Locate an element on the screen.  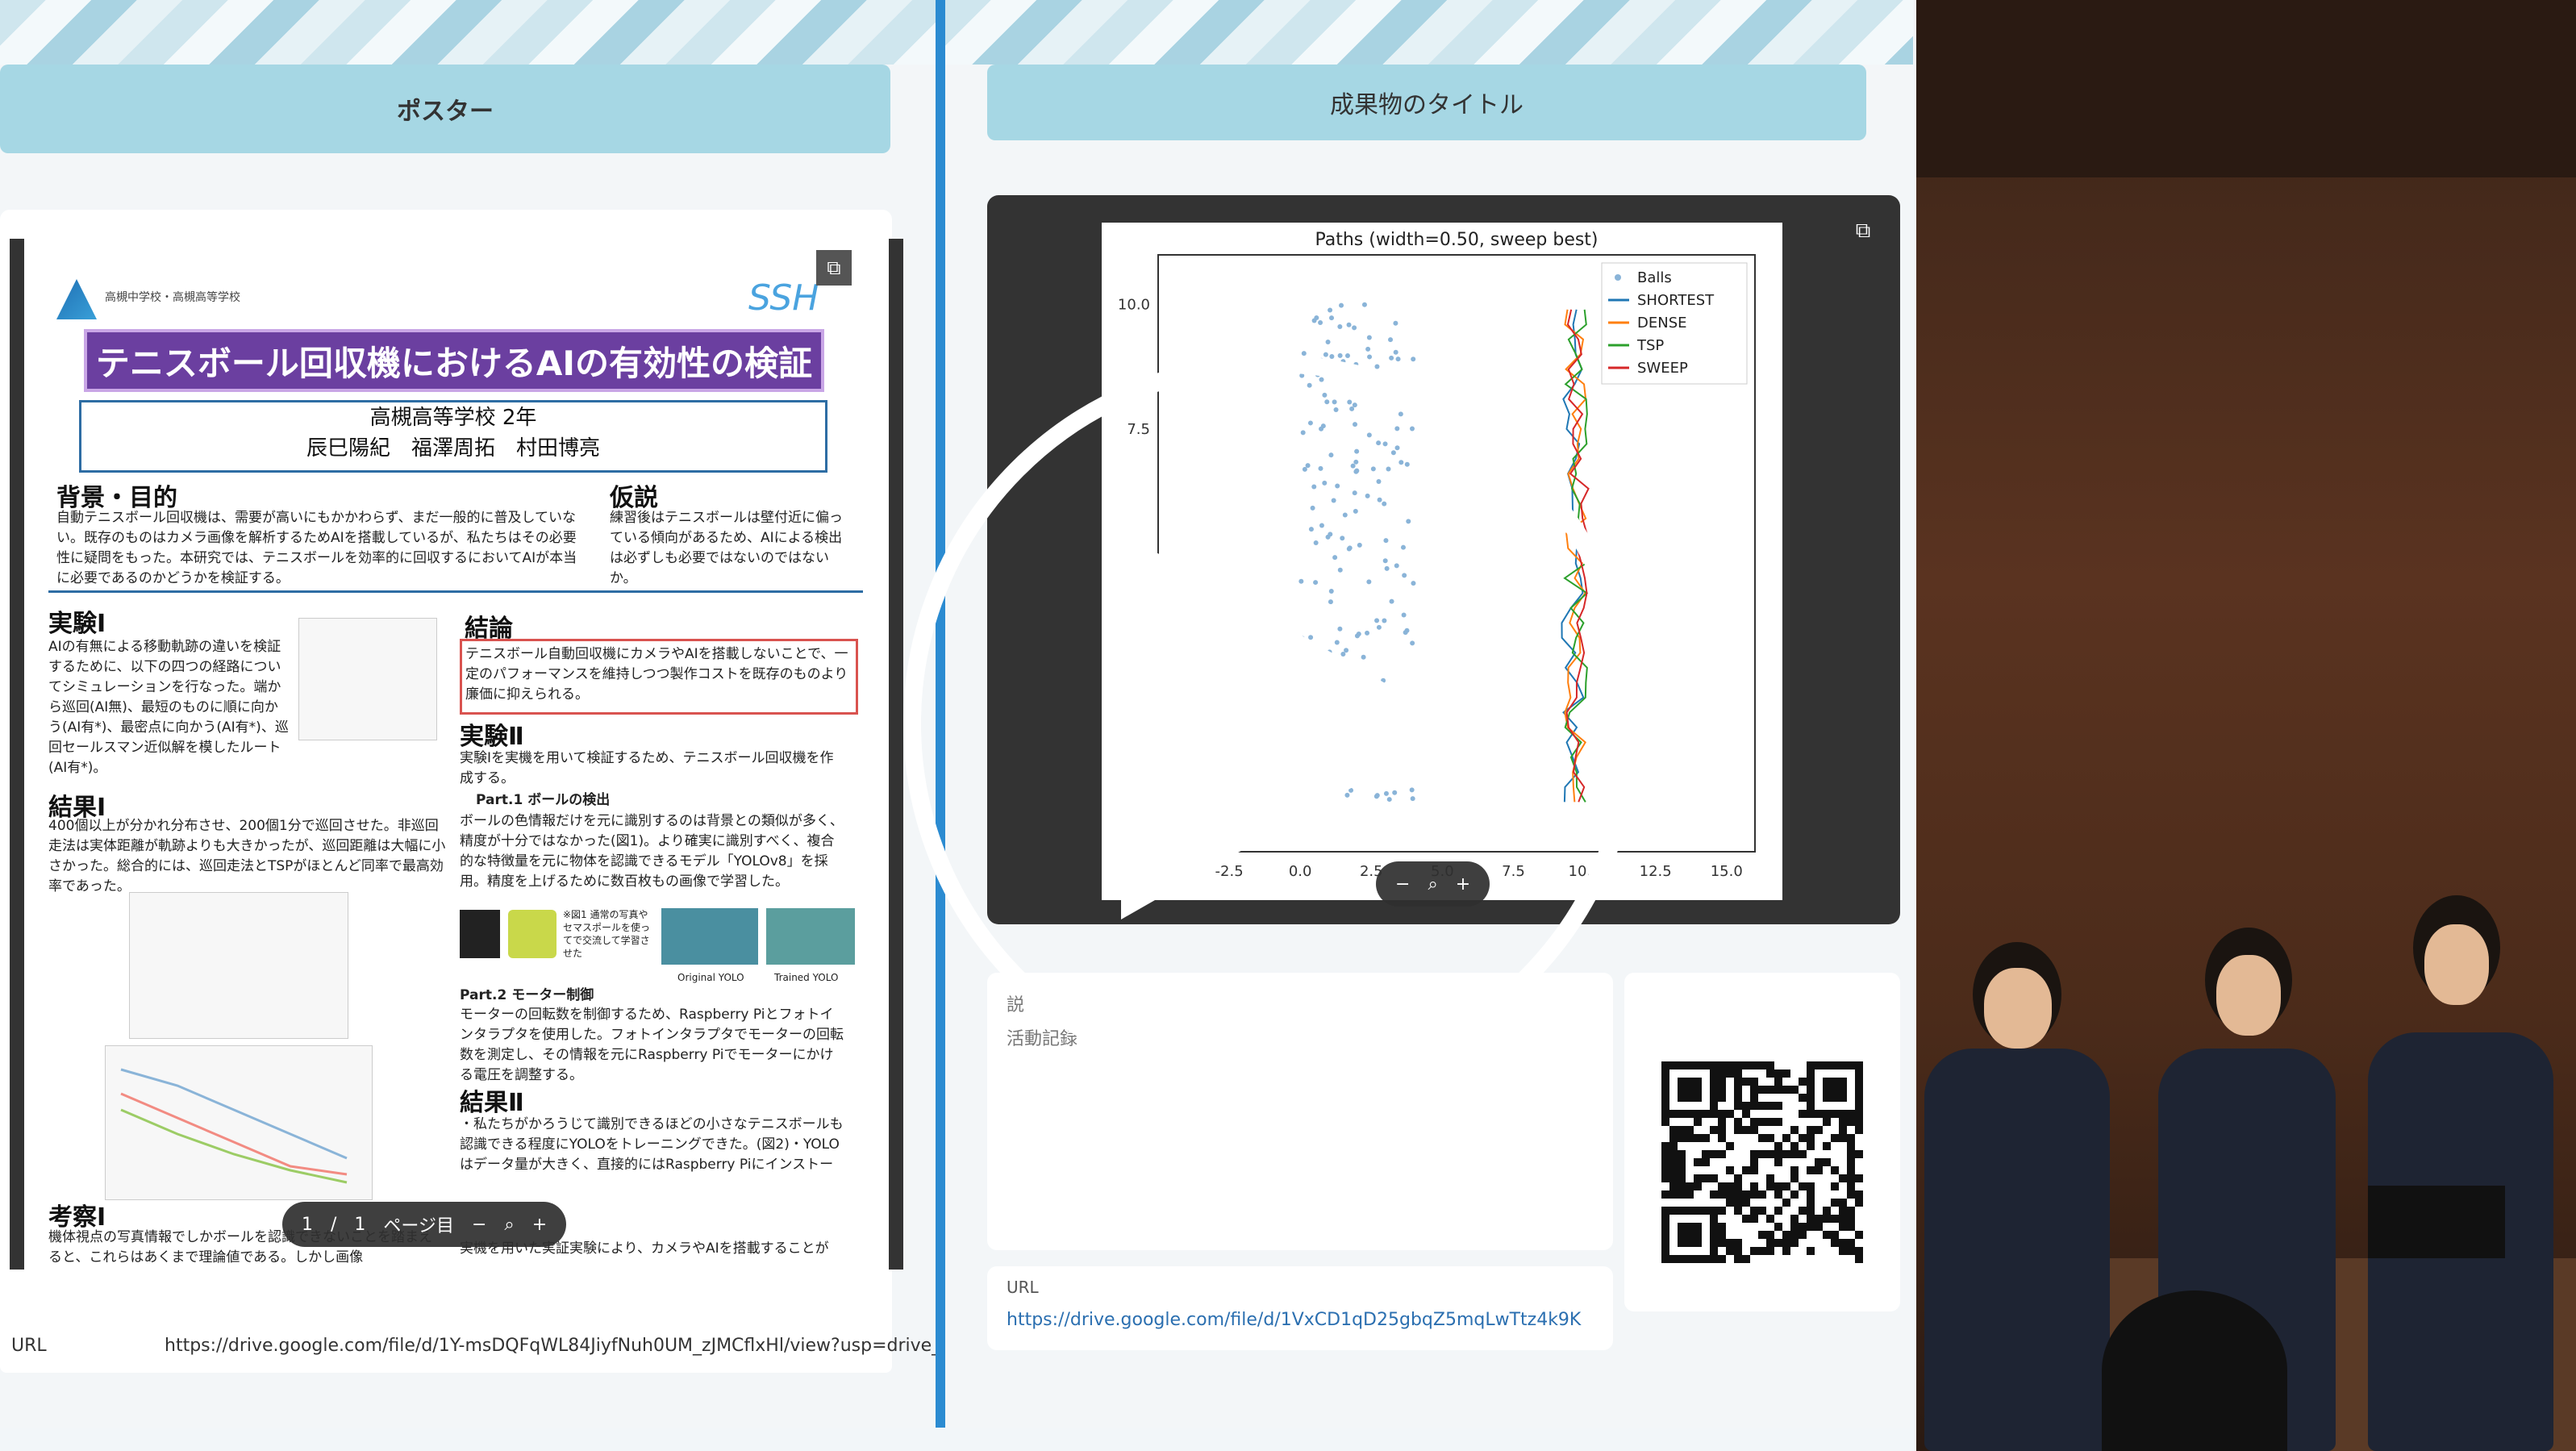
y-tick-label: 10.0 is located at coordinates (1134, 305).